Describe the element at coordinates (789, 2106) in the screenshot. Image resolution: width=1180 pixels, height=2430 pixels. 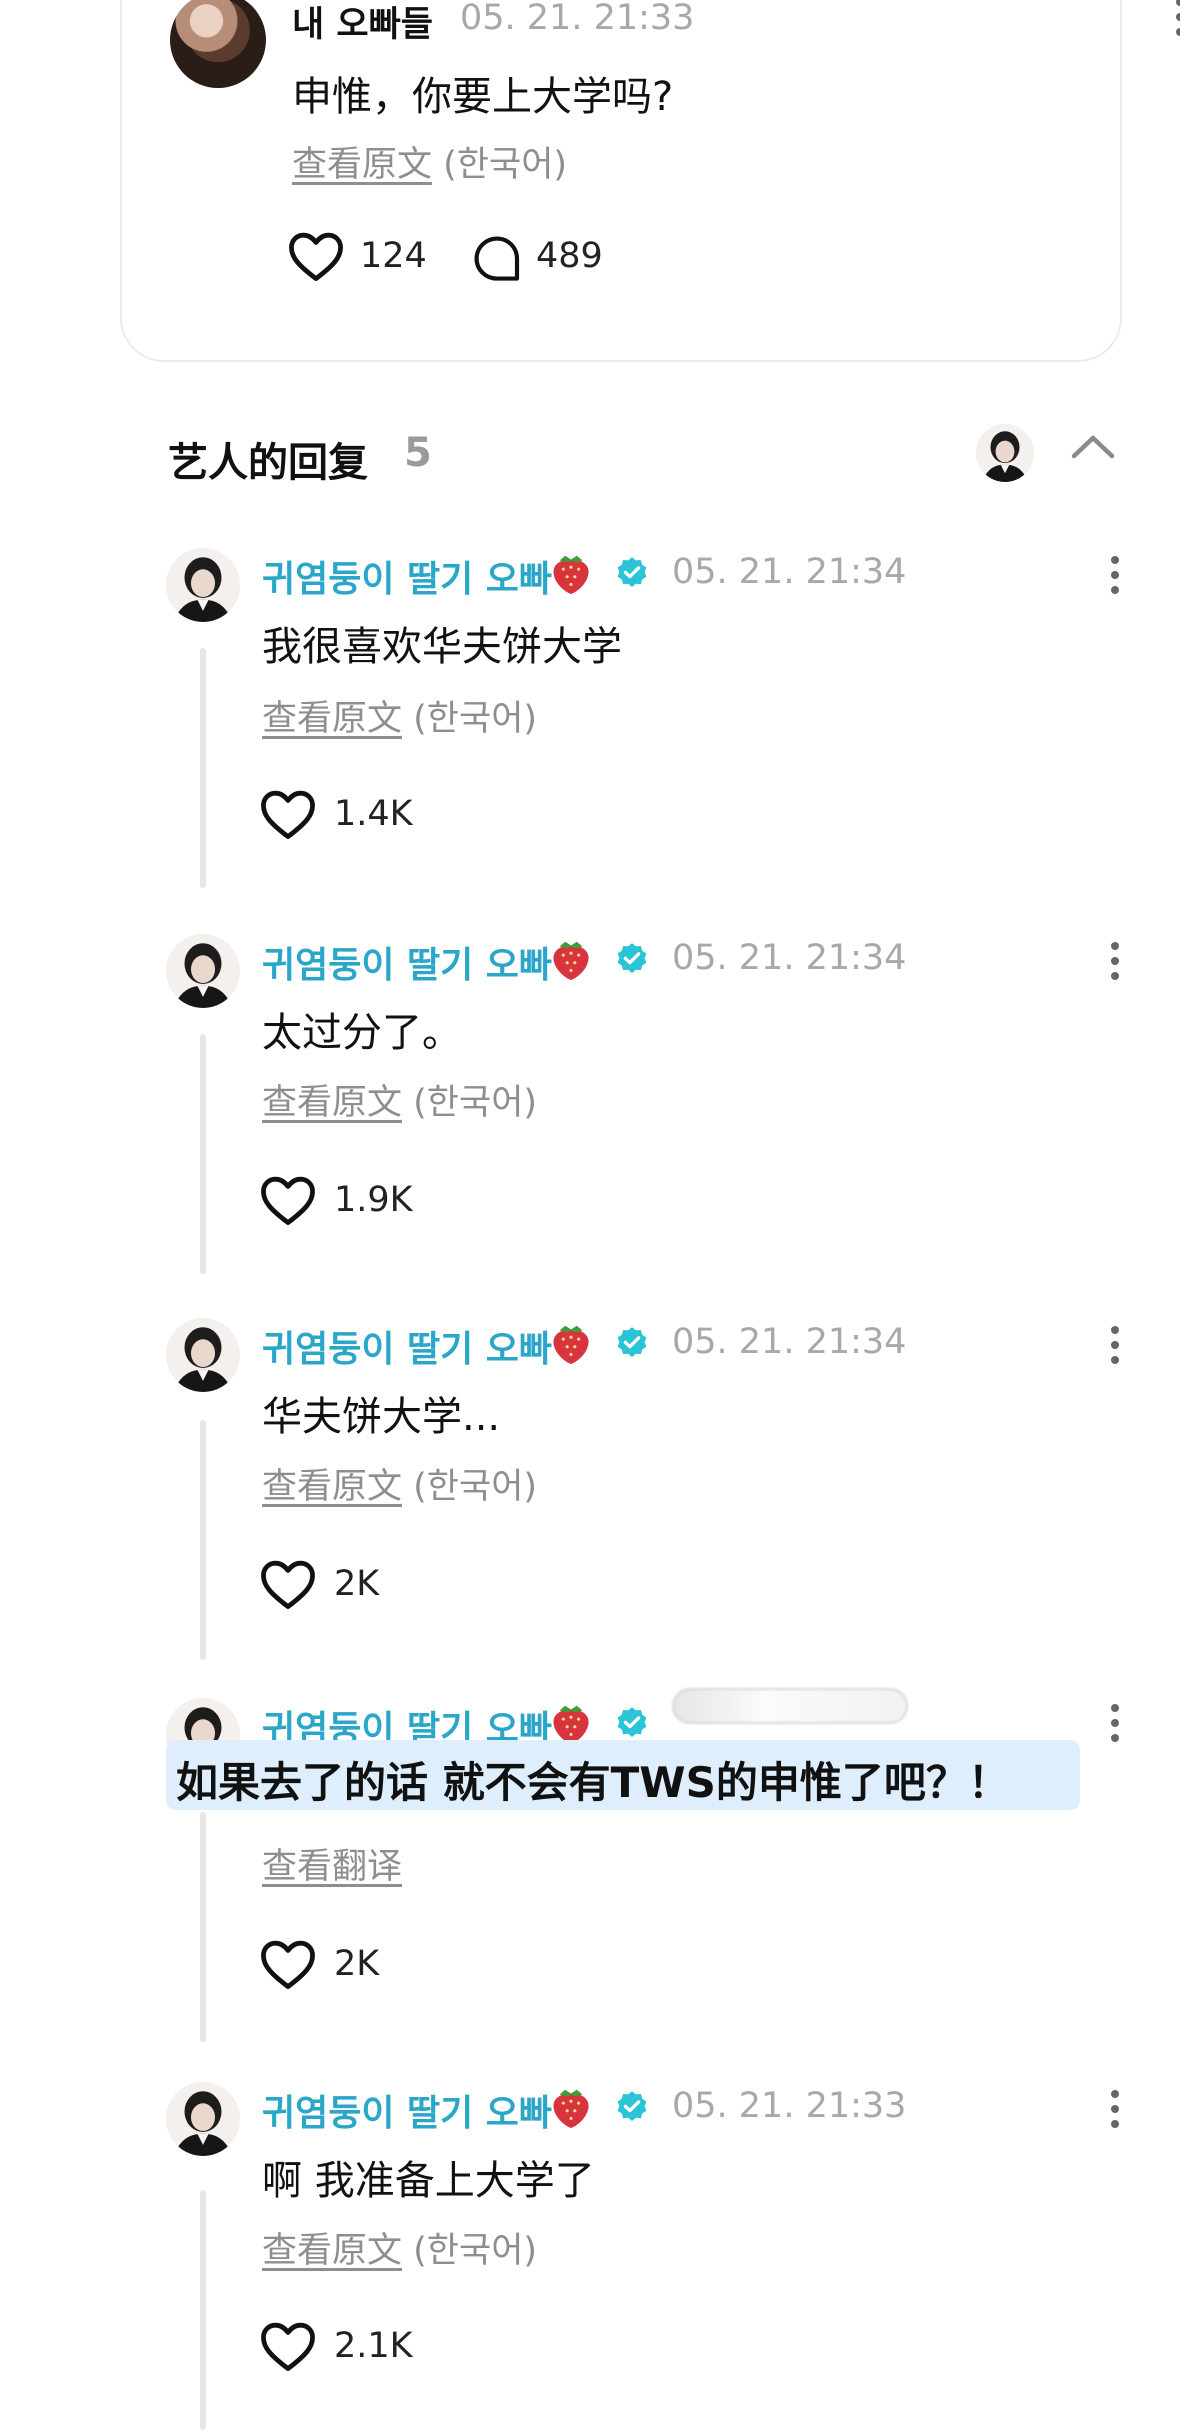
I see `reply-timestamp: 05. 21. 21:33` at that location.